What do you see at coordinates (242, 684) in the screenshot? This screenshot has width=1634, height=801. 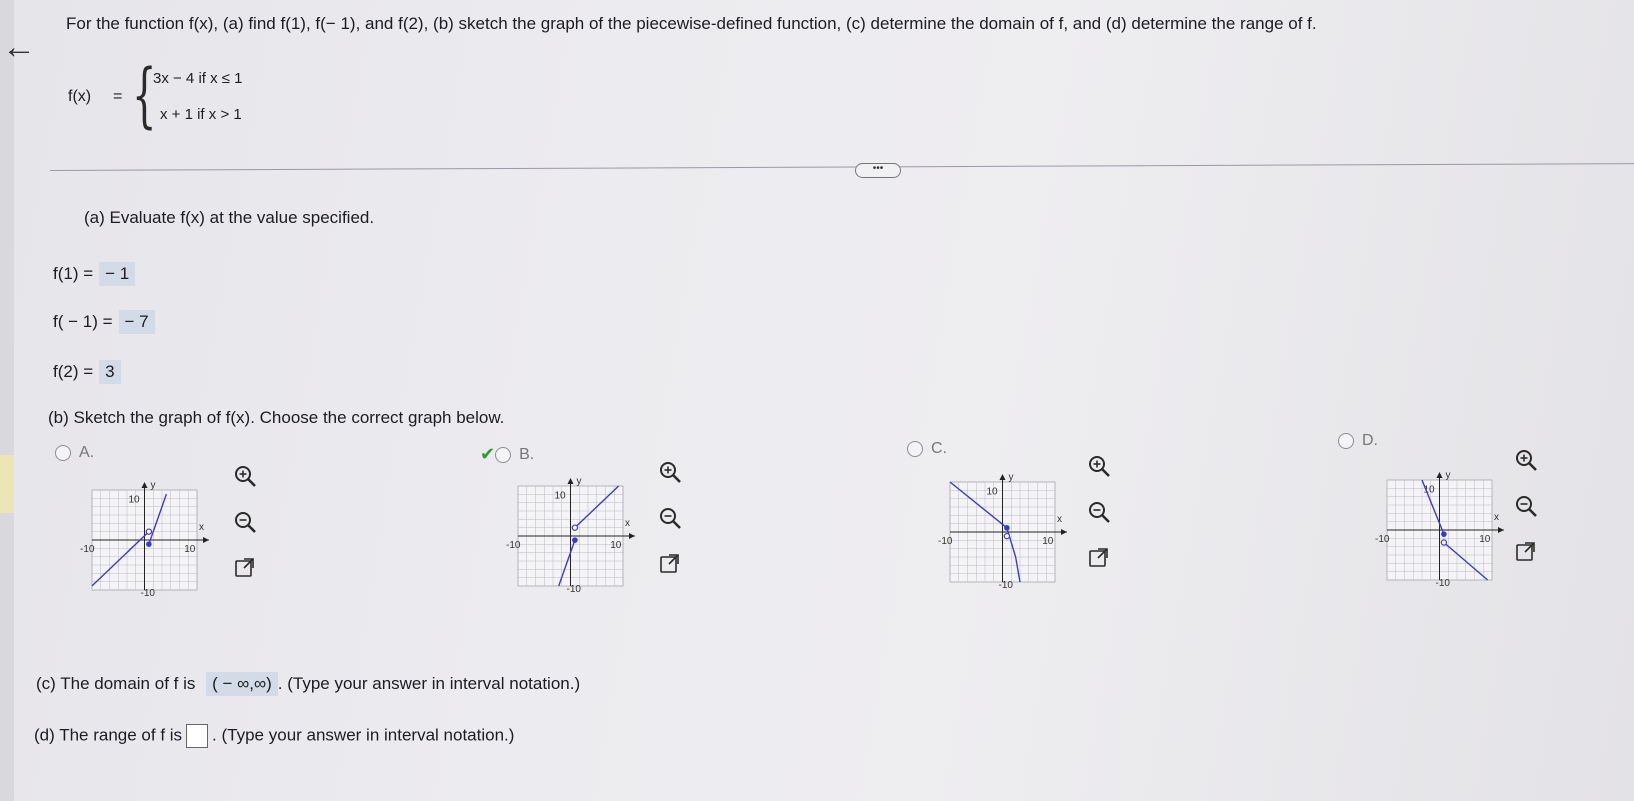 I see `domain-answer: ( − ∞,∞)` at bounding box center [242, 684].